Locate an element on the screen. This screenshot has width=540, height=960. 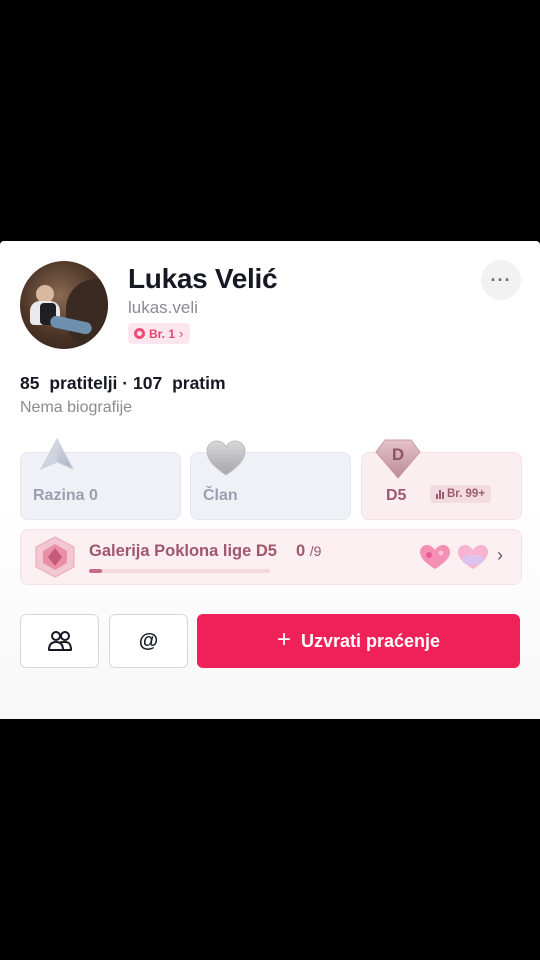
heart-icon is located at coordinates (226, 458).